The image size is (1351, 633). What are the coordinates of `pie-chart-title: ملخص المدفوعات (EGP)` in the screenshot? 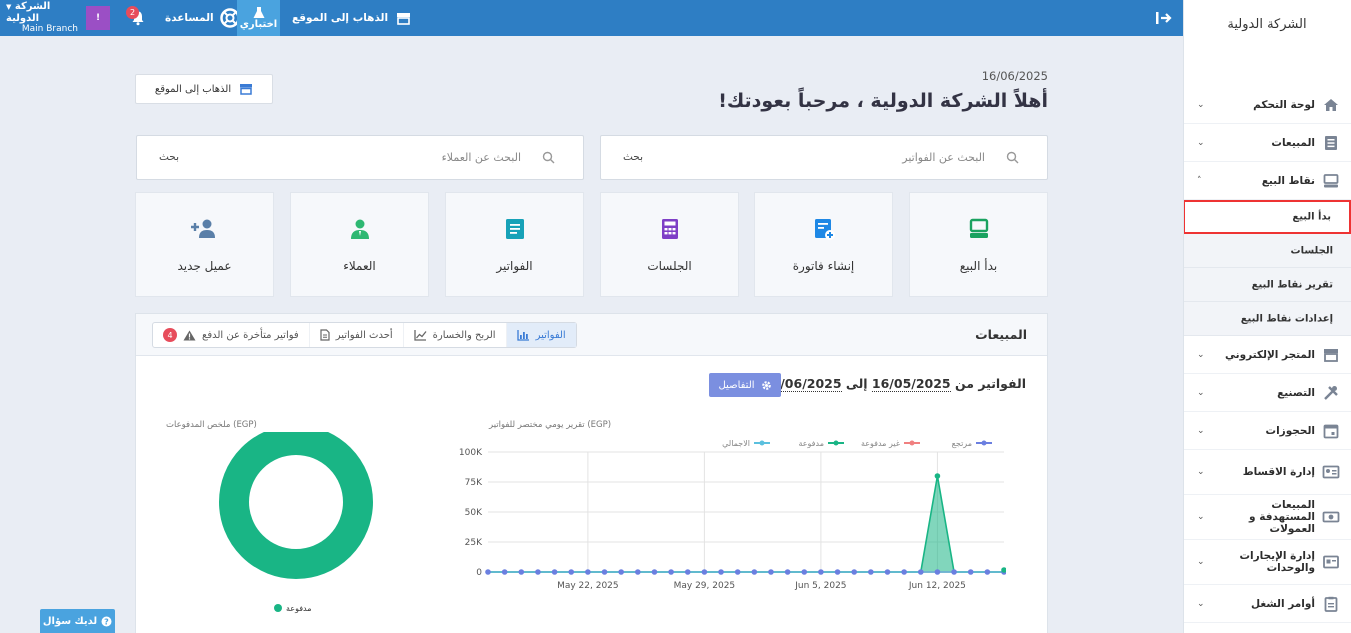 It's located at (211, 425).